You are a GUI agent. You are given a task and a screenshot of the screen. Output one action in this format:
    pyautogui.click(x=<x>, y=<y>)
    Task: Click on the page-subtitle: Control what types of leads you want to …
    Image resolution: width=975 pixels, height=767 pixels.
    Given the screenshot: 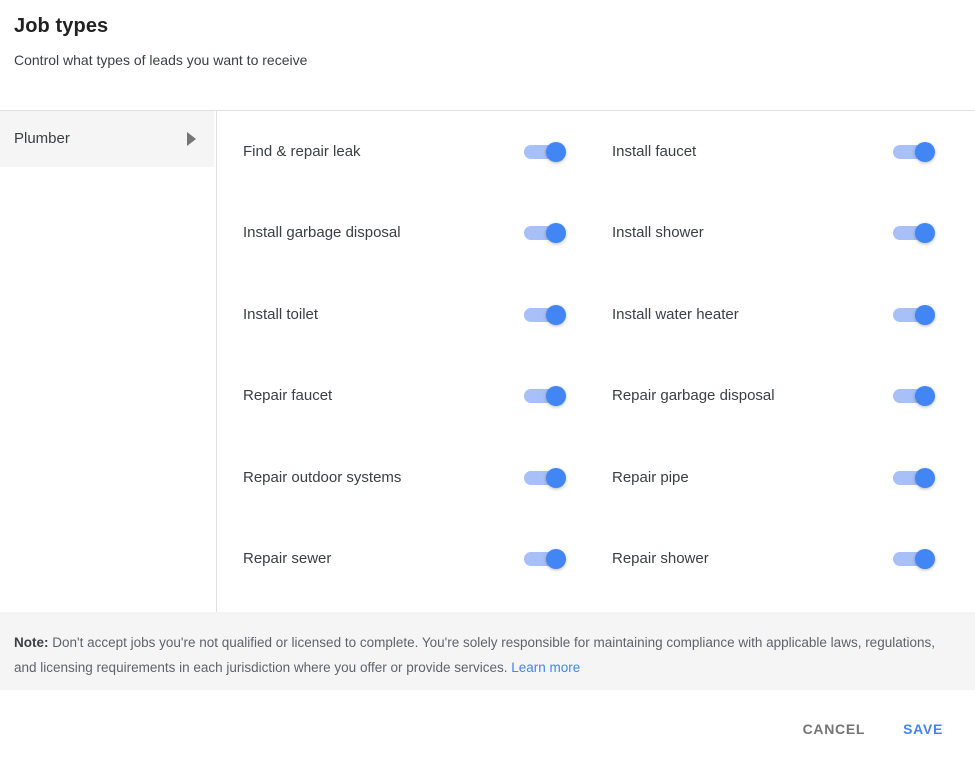 What is the action you would take?
    pyautogui.click(x=161, y=60)
    